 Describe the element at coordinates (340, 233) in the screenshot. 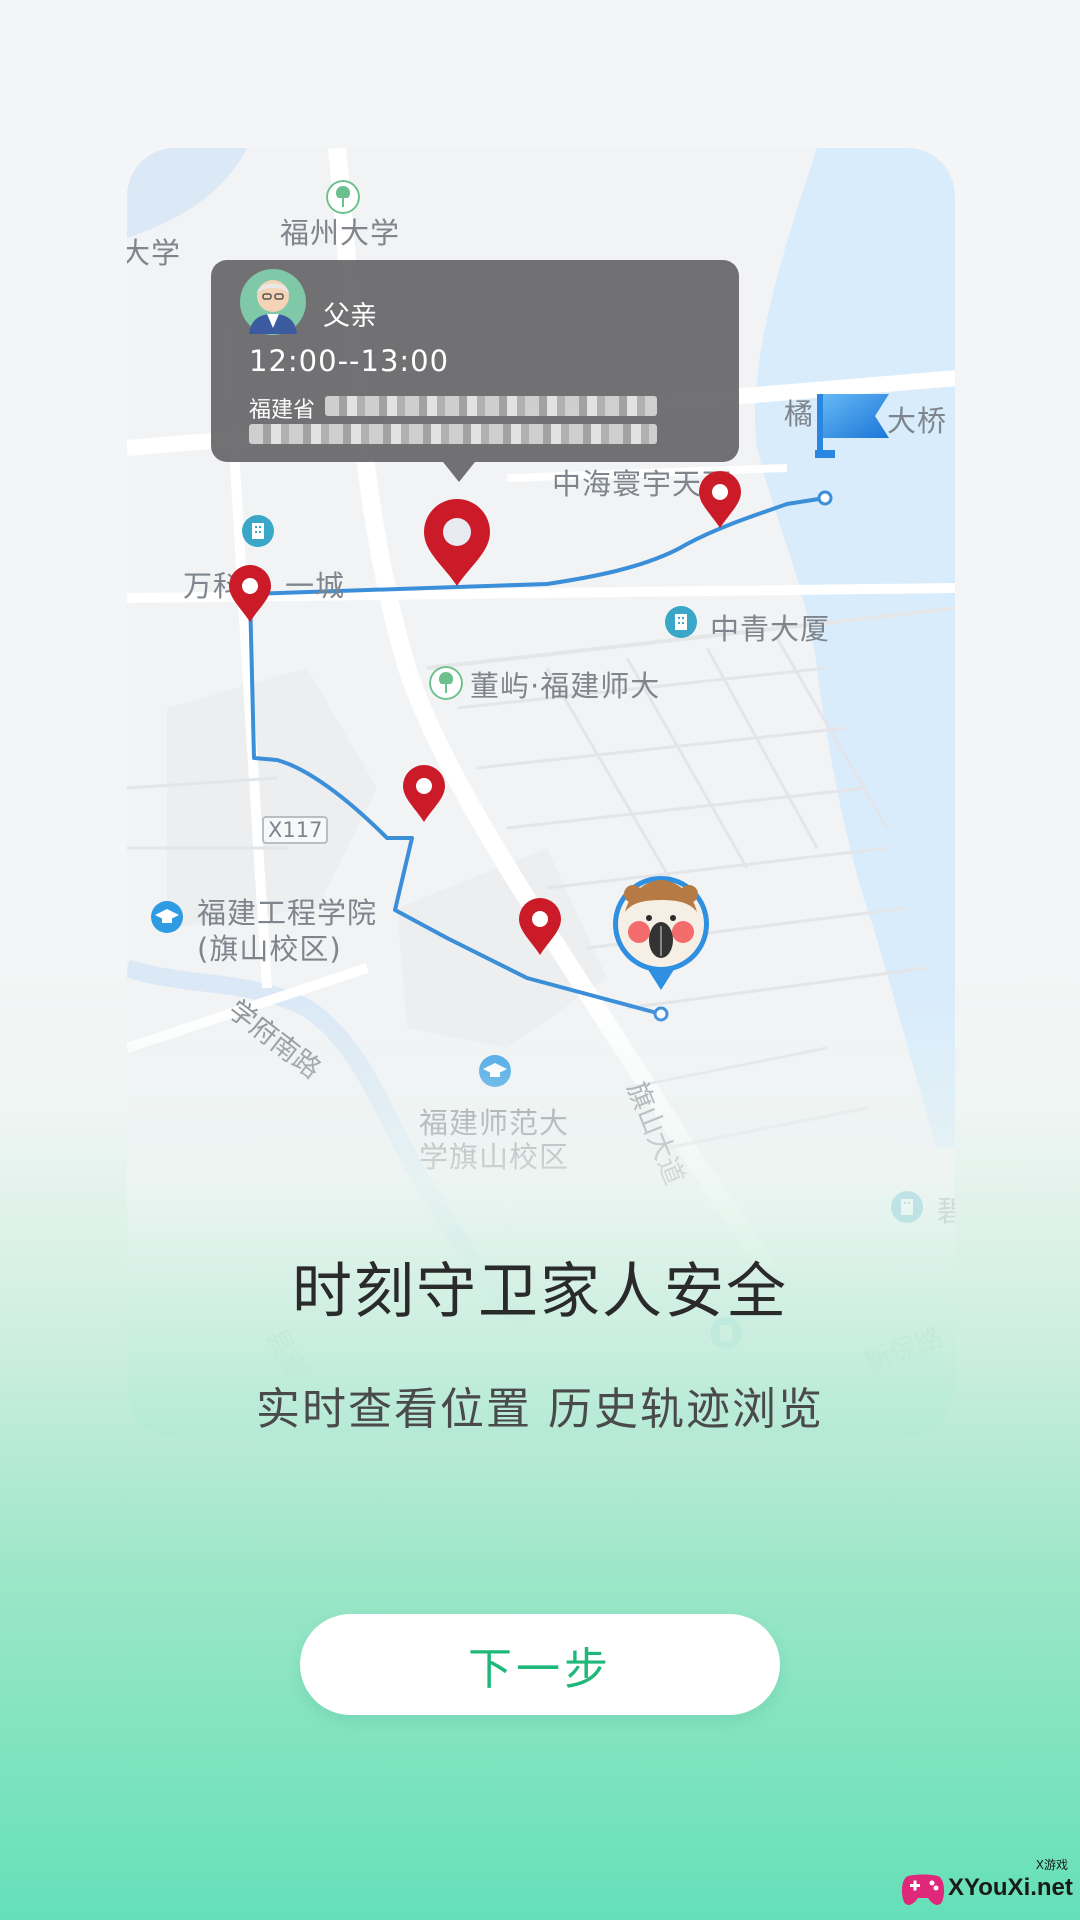

I see `map-label-fuzhou-university: 福州大学` at that location.